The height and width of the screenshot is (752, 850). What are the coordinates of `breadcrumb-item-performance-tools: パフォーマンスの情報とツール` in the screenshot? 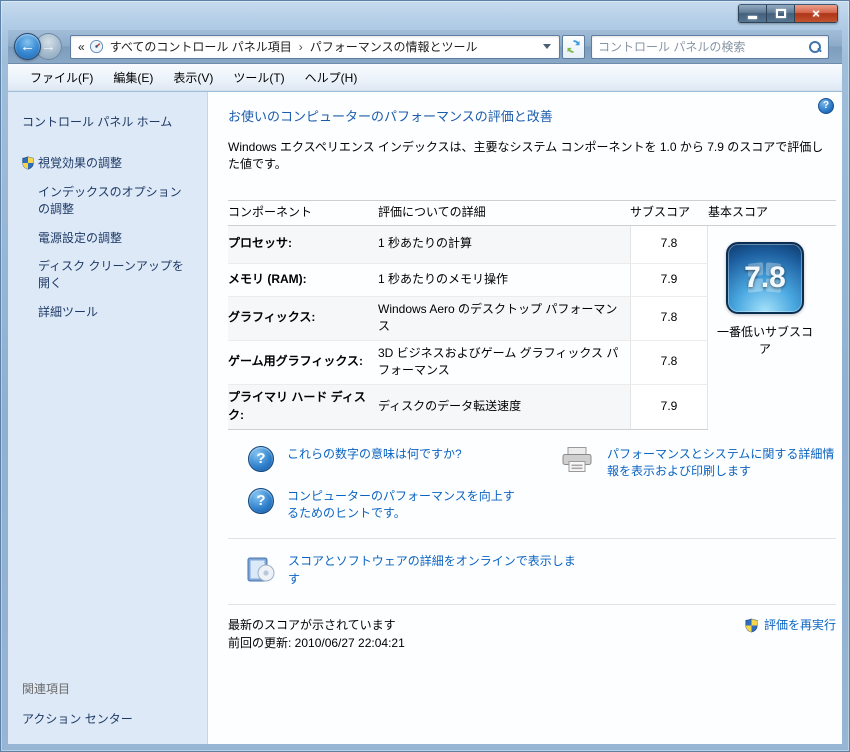 It's located at (394, 47).